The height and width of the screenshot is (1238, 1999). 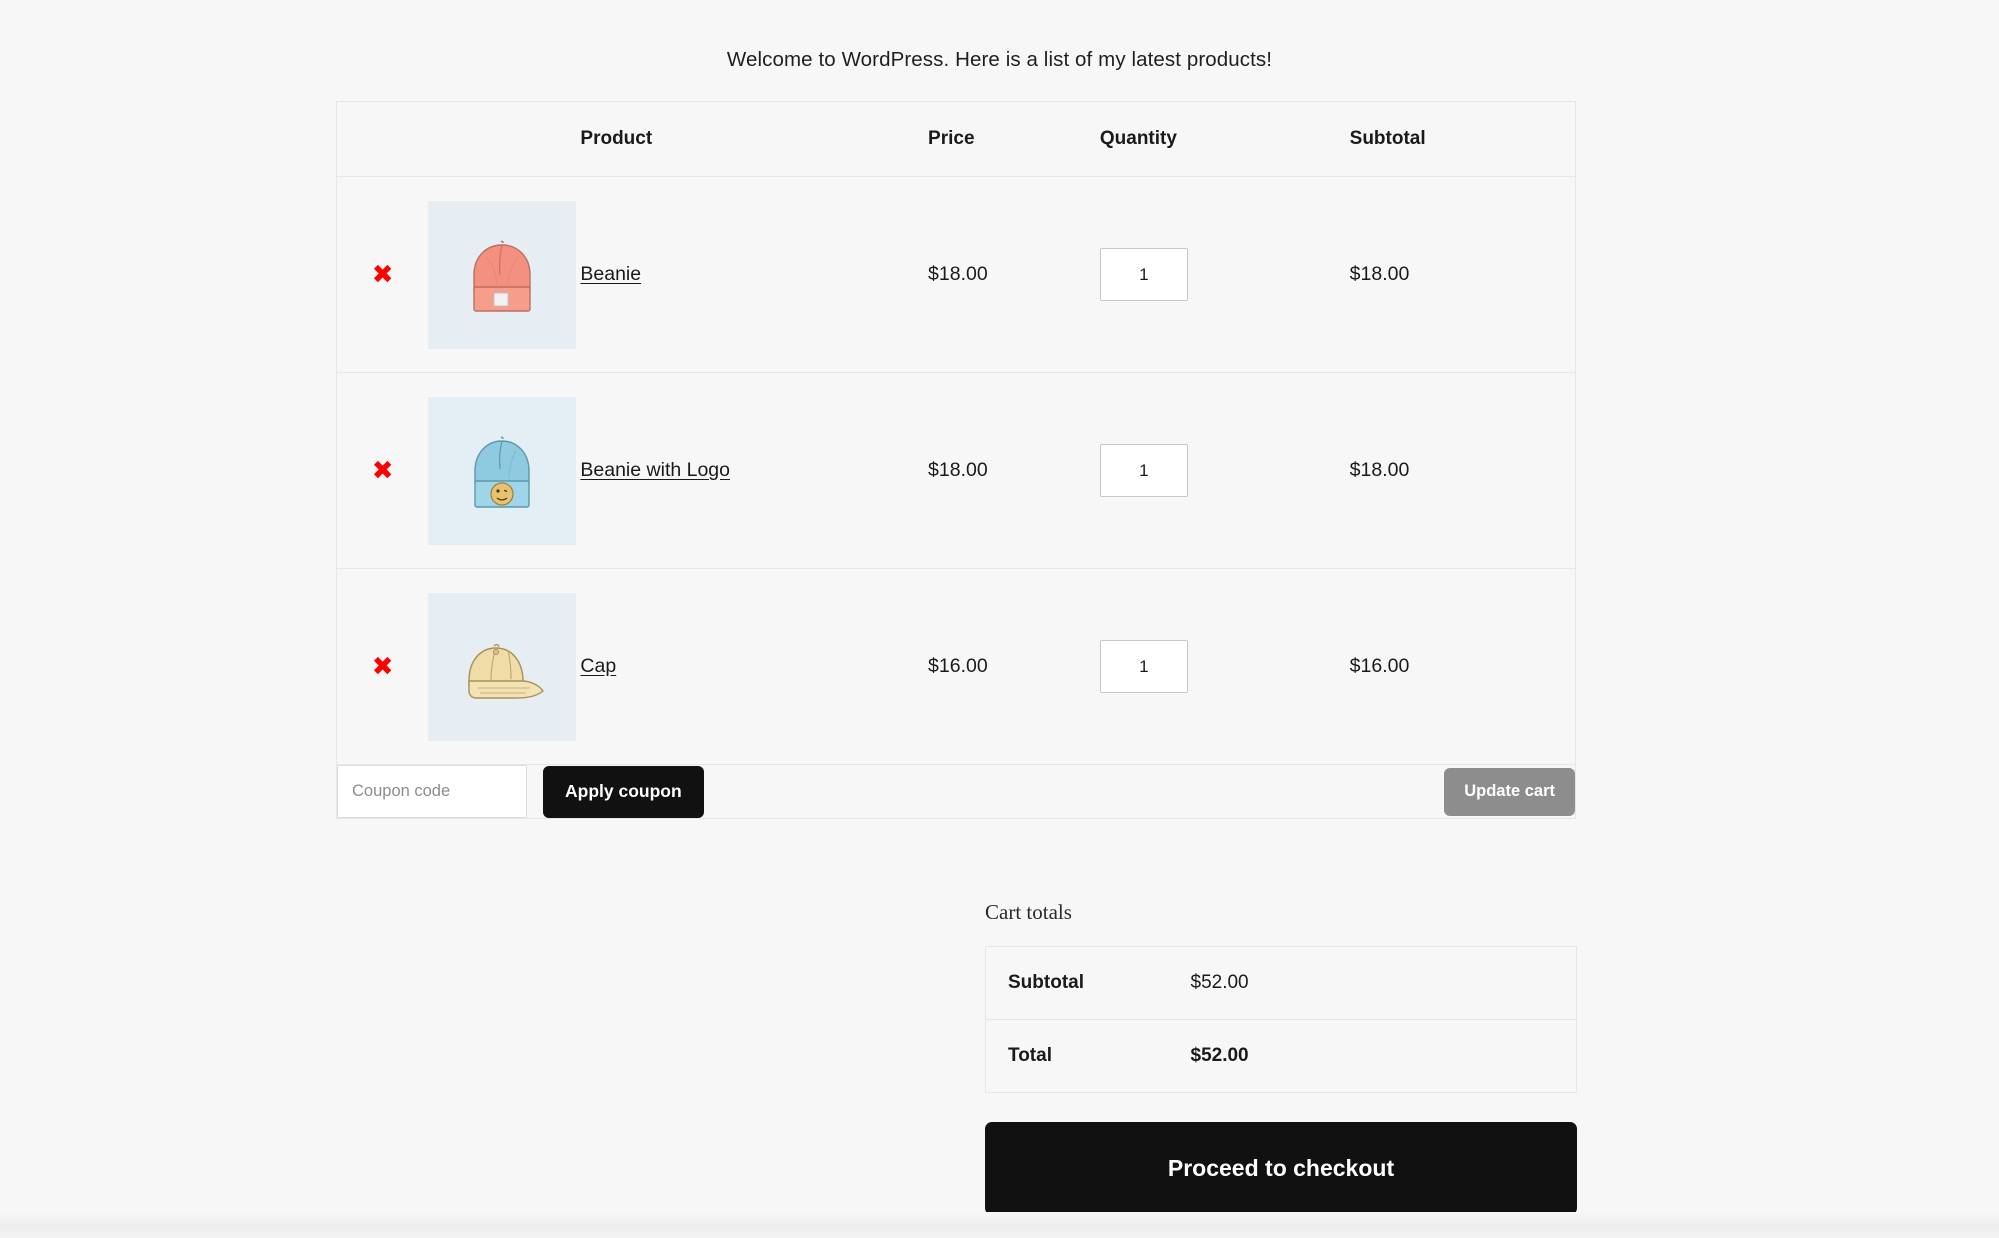 I want to click on update-cart-button: Update cart, so click(x=1509, y=791).